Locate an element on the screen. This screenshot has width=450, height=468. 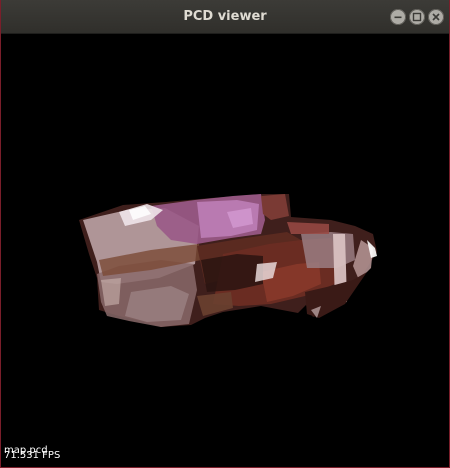
minimize-icon is located at coordinates (398, 17).